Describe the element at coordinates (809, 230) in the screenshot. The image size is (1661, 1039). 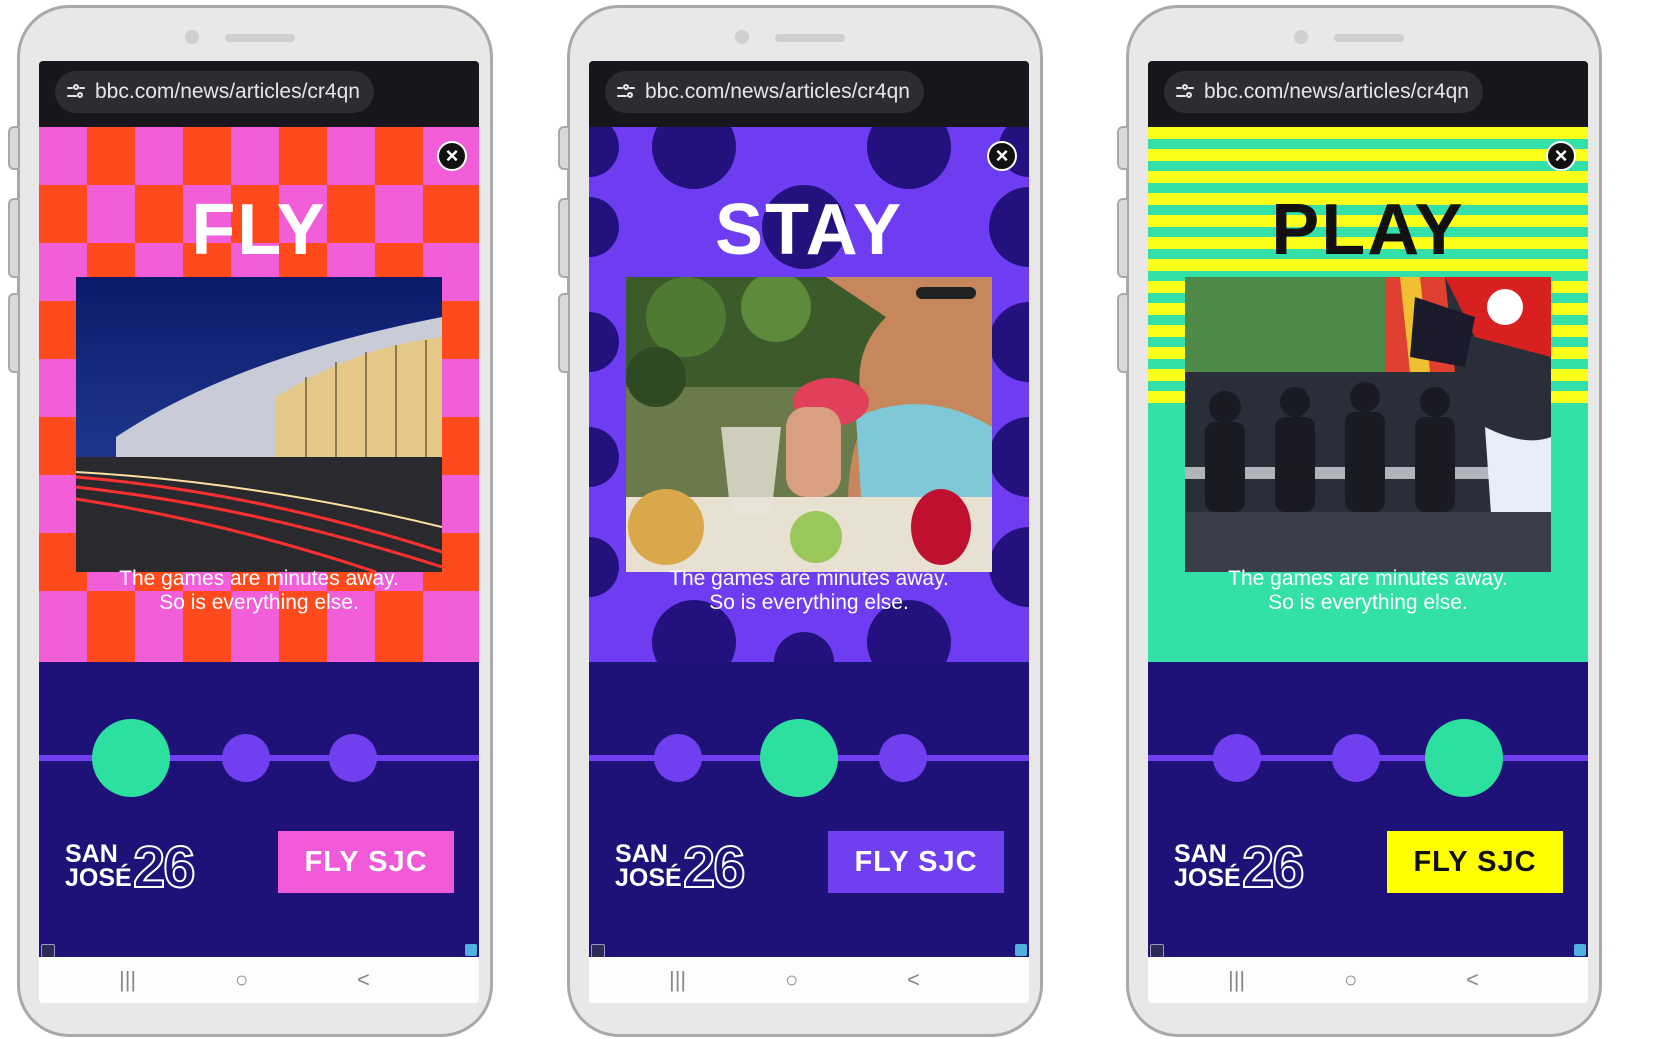
I see `ad-headline: STAY` at that location.